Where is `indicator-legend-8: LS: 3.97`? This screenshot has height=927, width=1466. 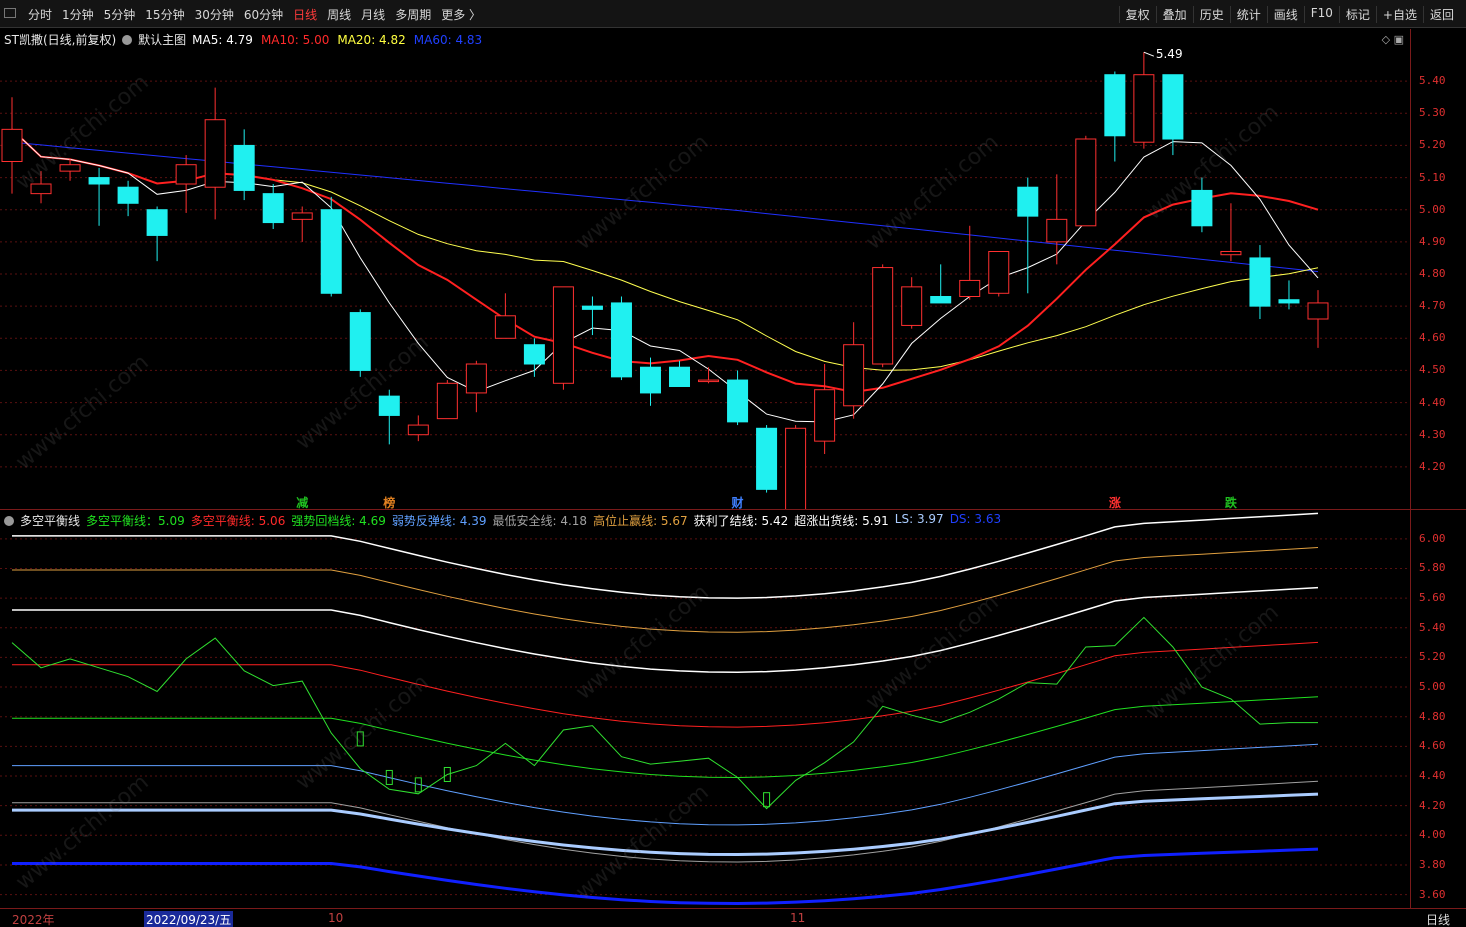 indicator-legend-8: LS: 3.97 is located at coordinates (919, 519).